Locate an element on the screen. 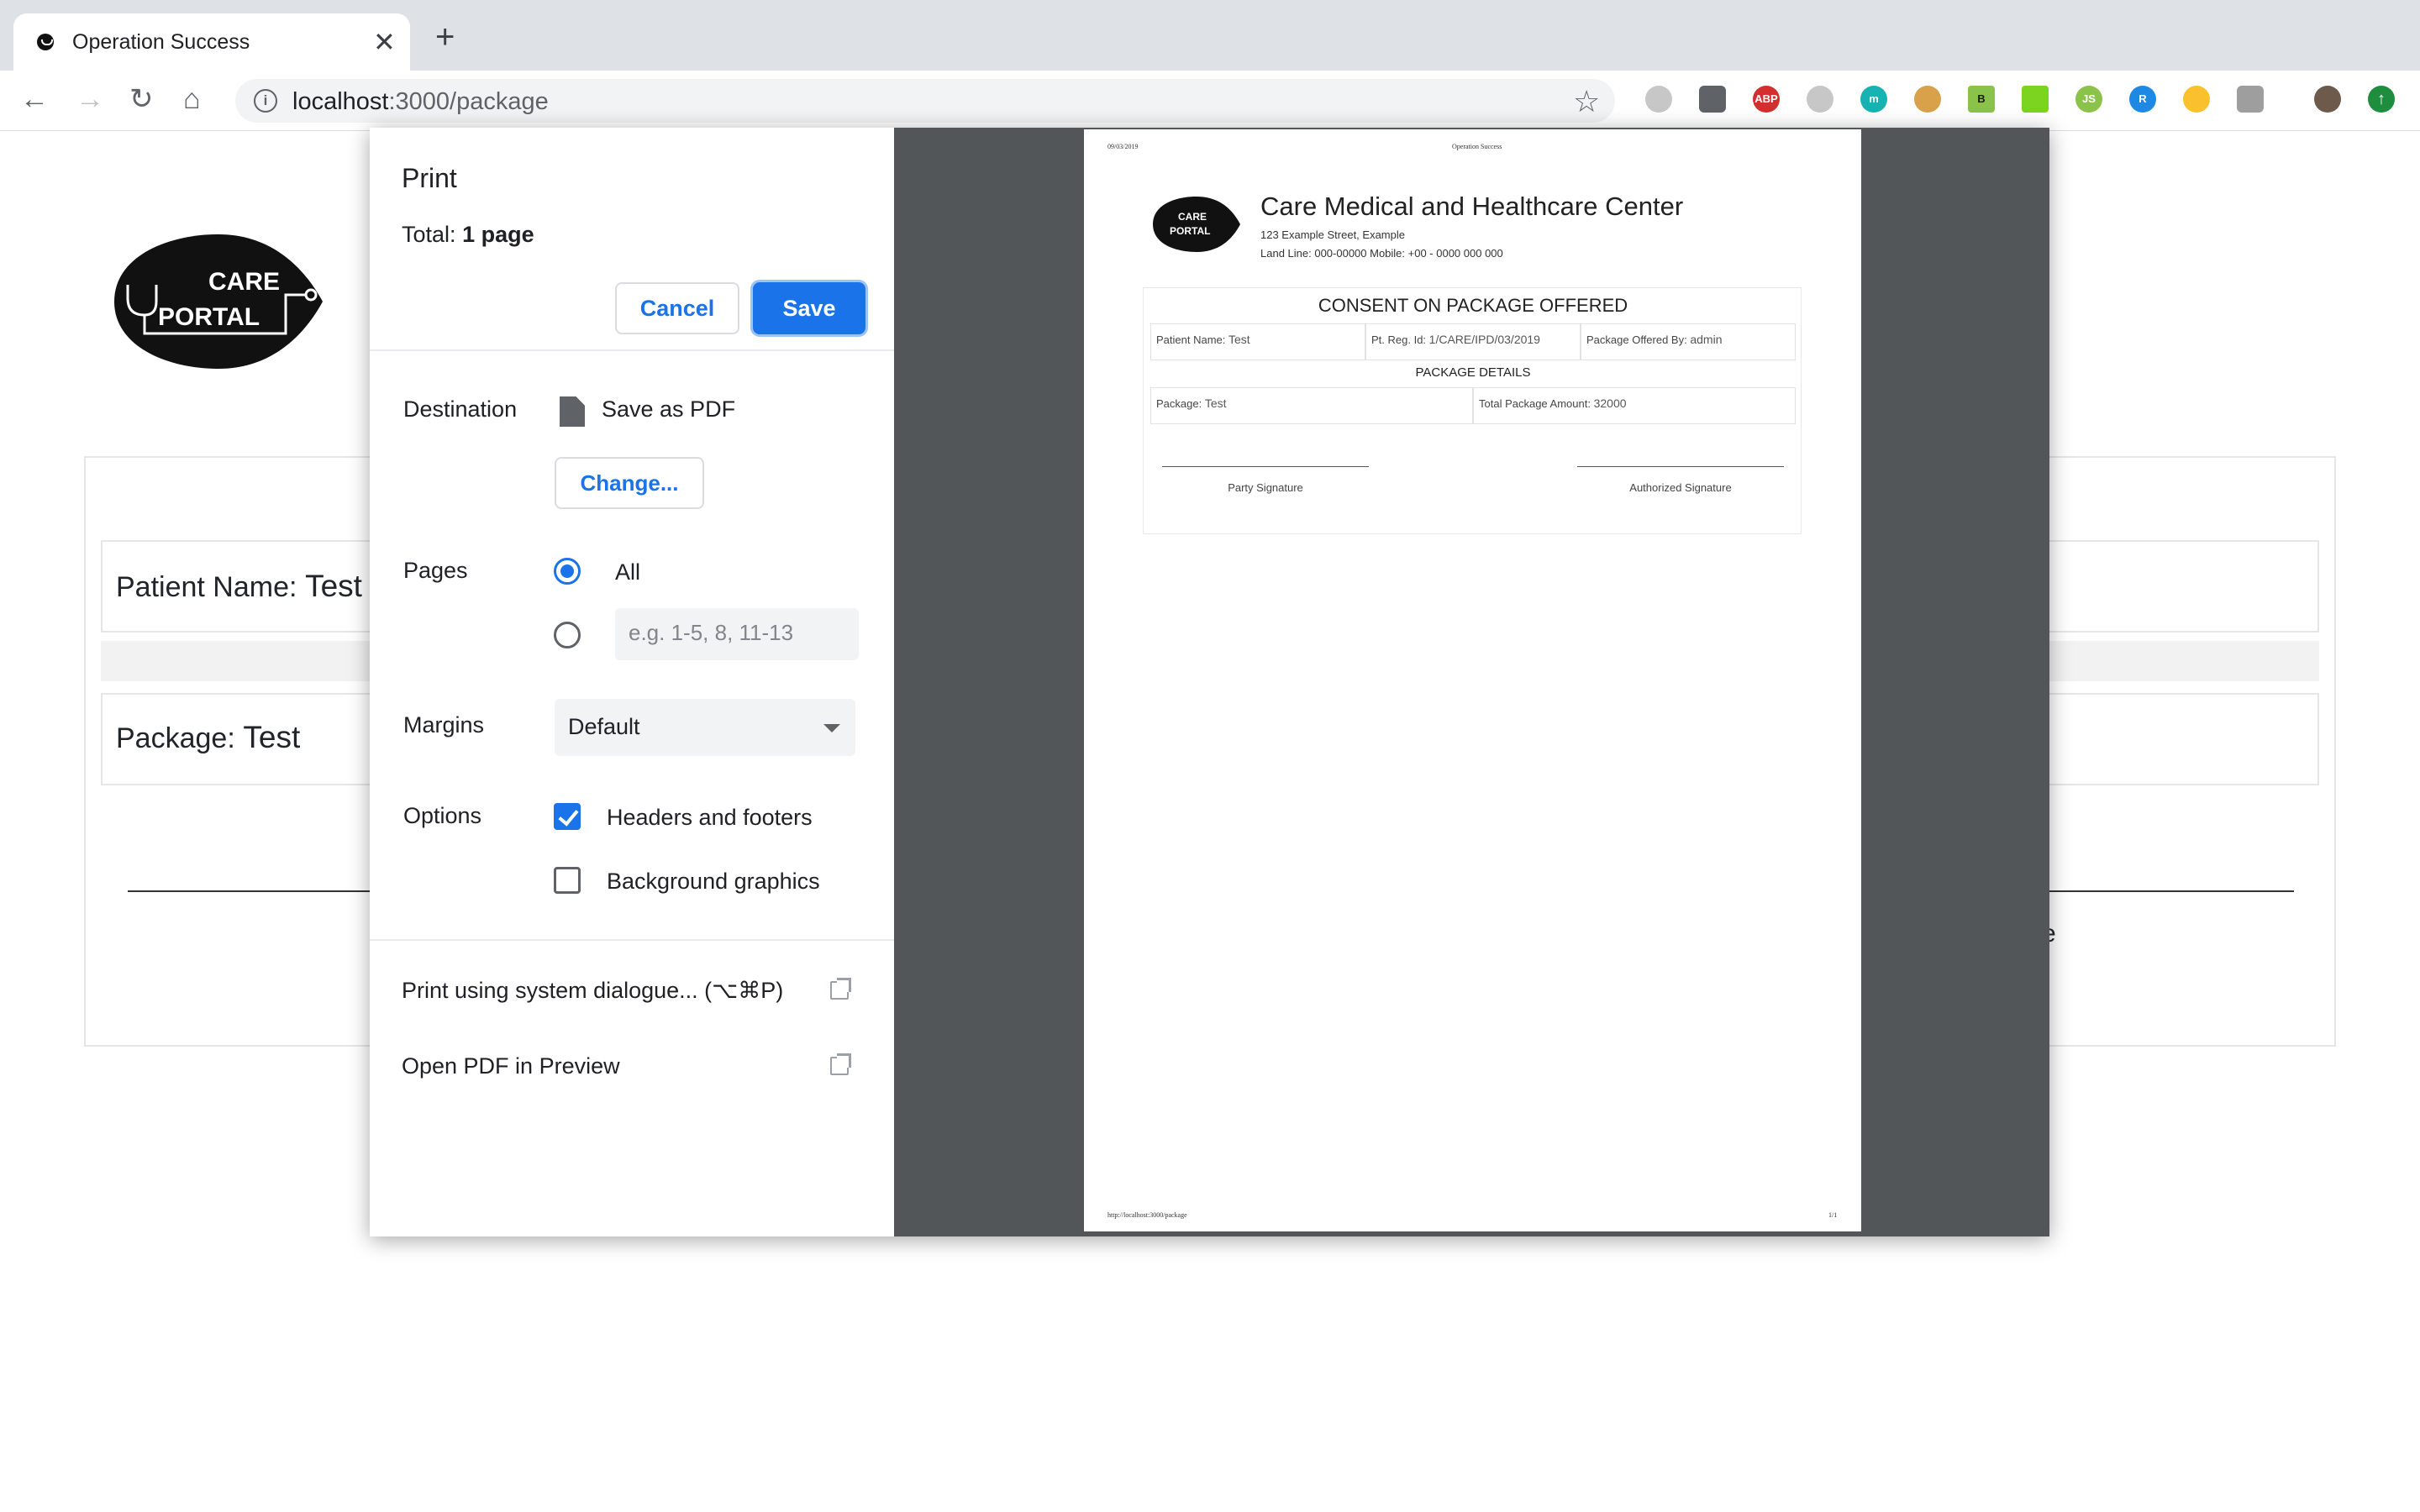 The height and width of the screenshot is (1512, 2420). tab-active: Operation Success ✕ is located at coordinates (211, 42).